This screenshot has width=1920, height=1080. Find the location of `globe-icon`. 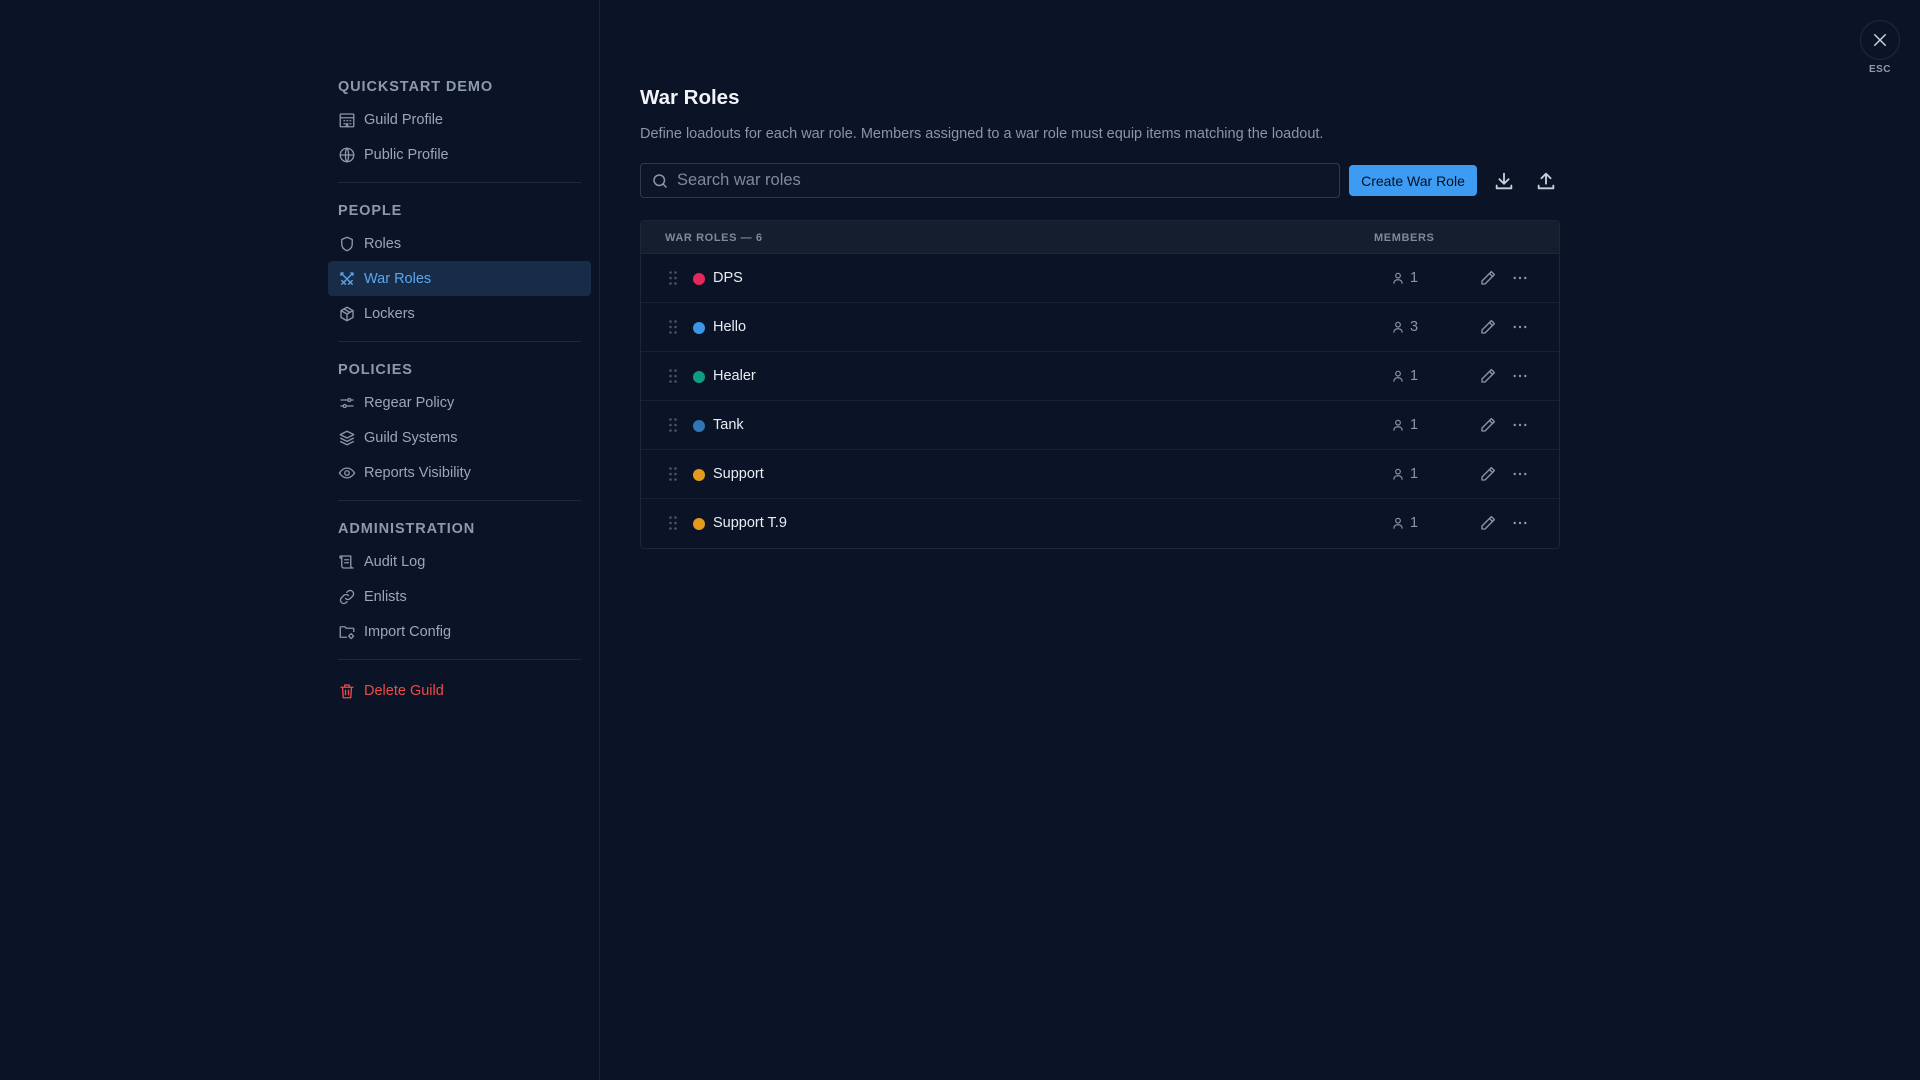

globe-icon is located at coordinates (347, 154).